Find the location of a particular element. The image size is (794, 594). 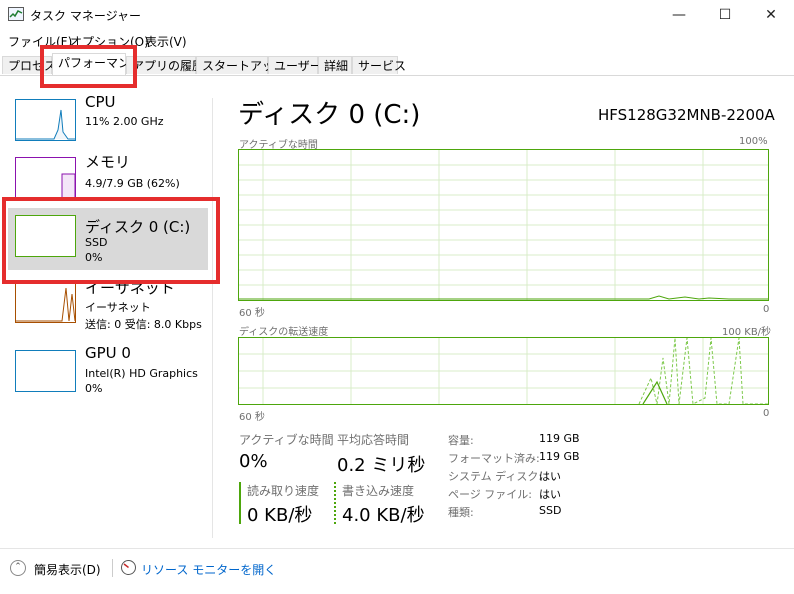

open-resource-monitor-link: リソース モニターを開く is located at coordinates (208, 569).